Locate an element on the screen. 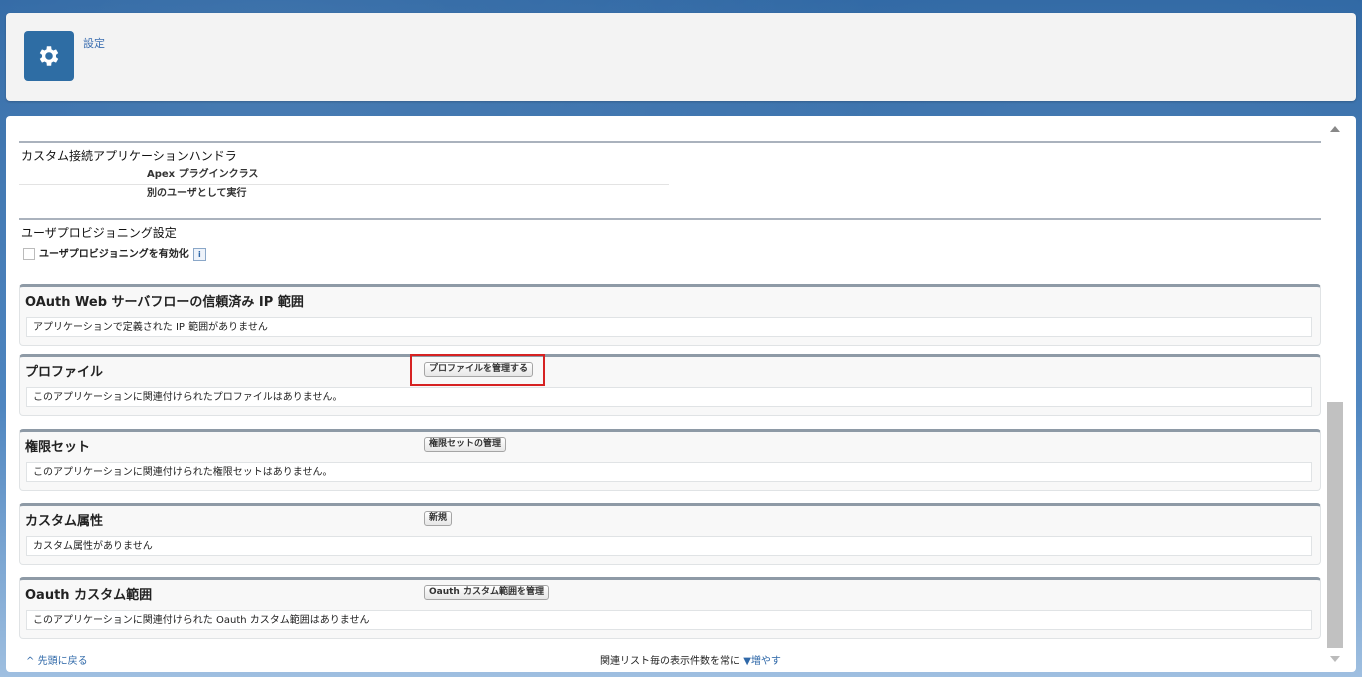 The image size is (1362, 677). user-provisioning-section: ユーザプロビジョニング設定 ユーザプロビジョニングを有効化 i is located at coordinates (670, 239).